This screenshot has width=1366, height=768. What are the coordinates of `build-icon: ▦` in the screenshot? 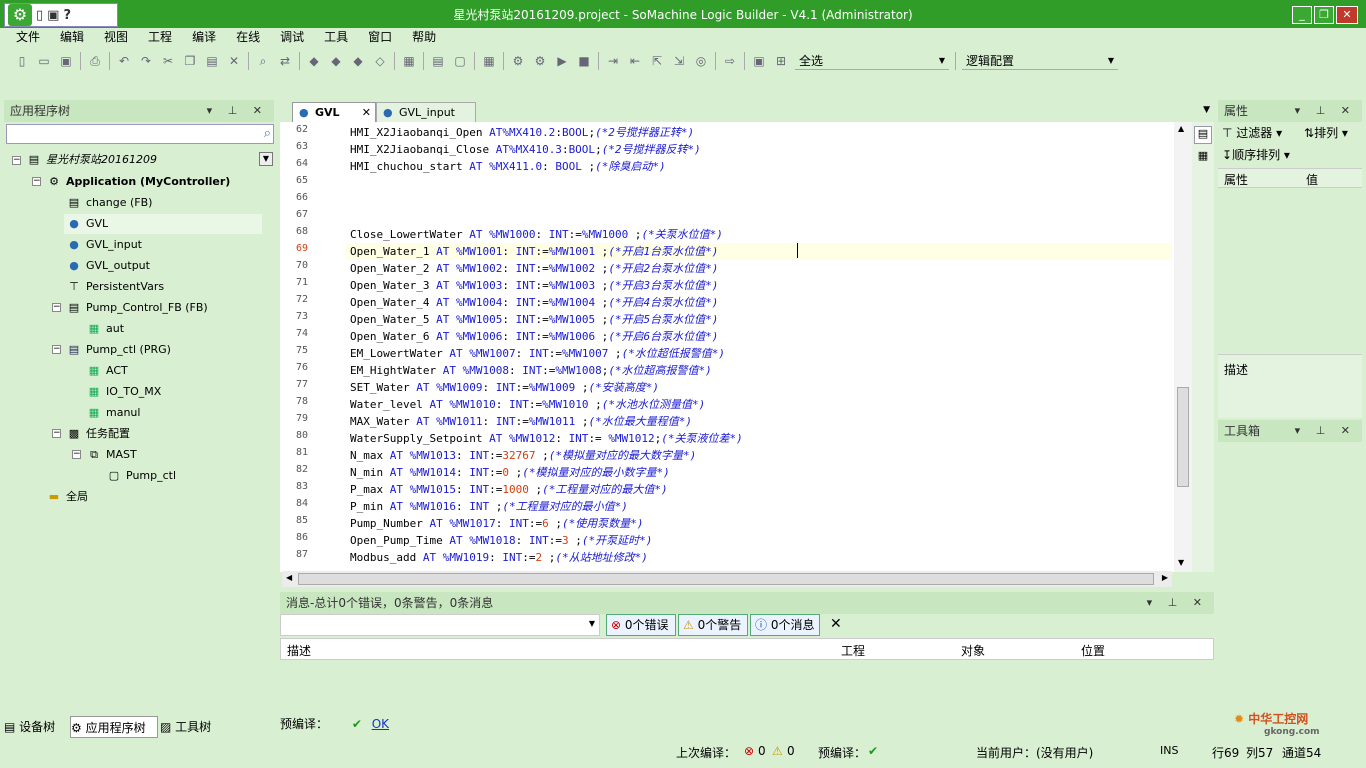 It's located at (489, 61).